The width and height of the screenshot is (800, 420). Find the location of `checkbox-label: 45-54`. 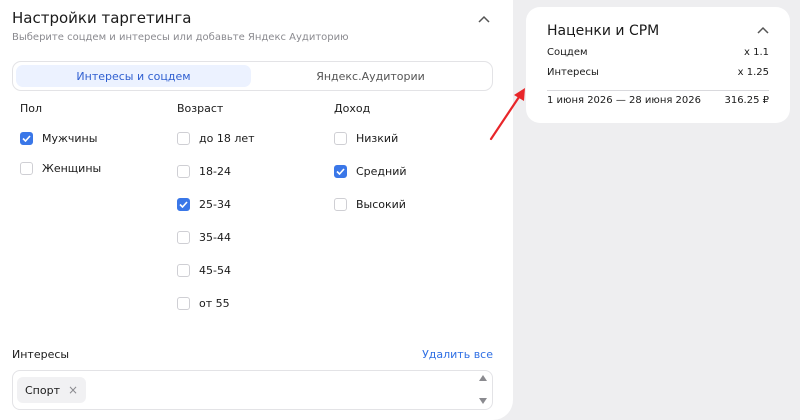

checkbox-label: 45-54 is located at coordinates (215, 270).